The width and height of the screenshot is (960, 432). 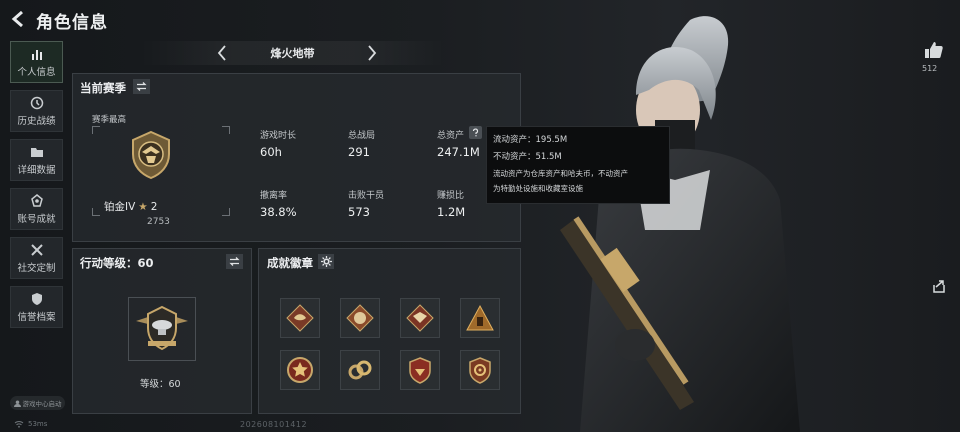 What do you see at coordinates (527, 157) in the screenshot?
I see `tooltip-fixed: 不动资产：51.5M` at bounding box center [527, 157].